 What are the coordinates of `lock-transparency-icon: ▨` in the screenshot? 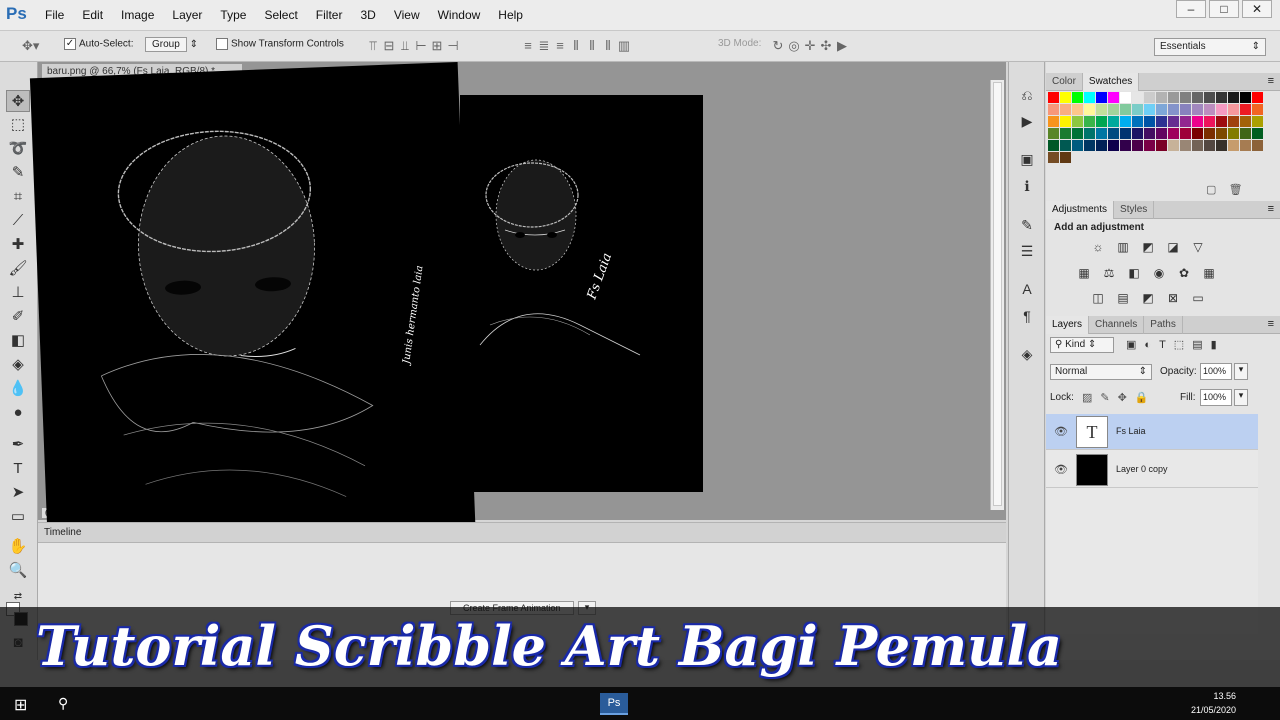 It's located at (1091, 398).